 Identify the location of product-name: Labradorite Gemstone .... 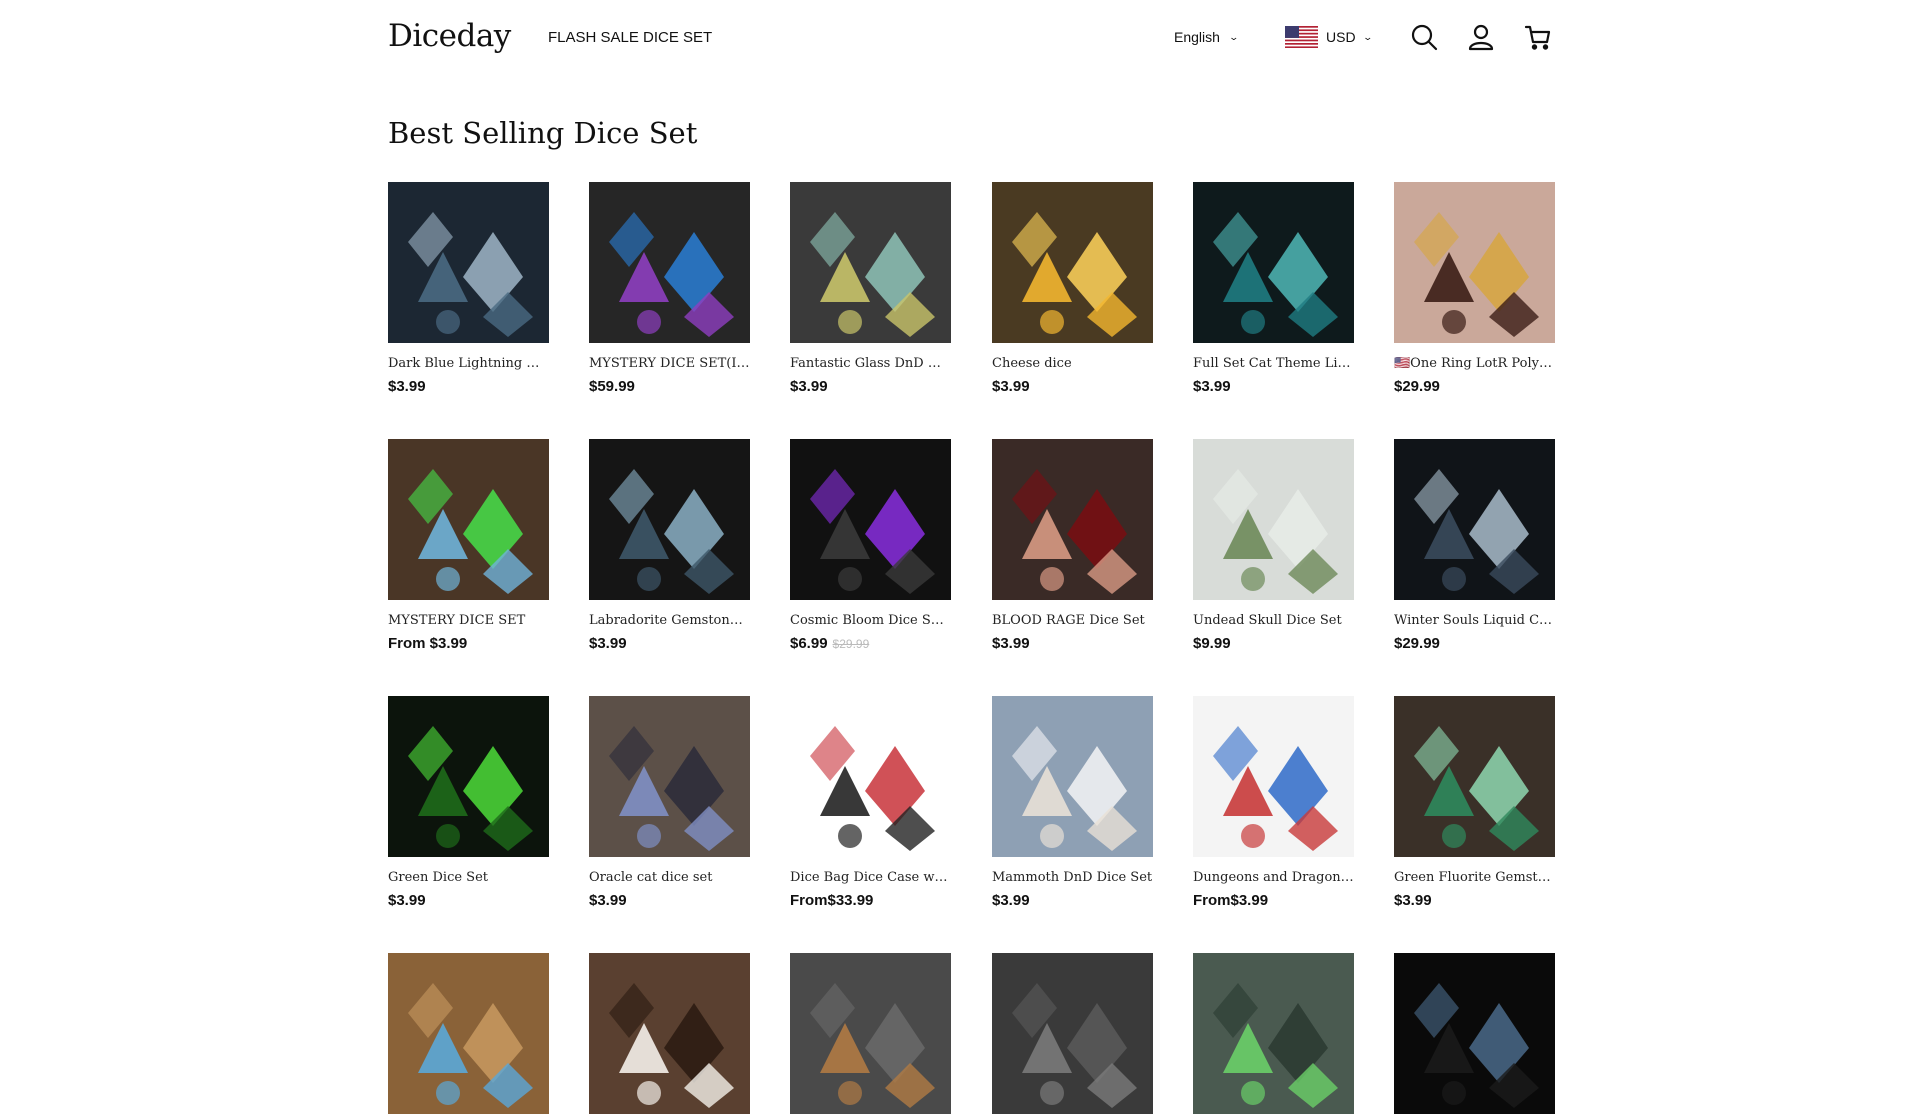
(669, 622).